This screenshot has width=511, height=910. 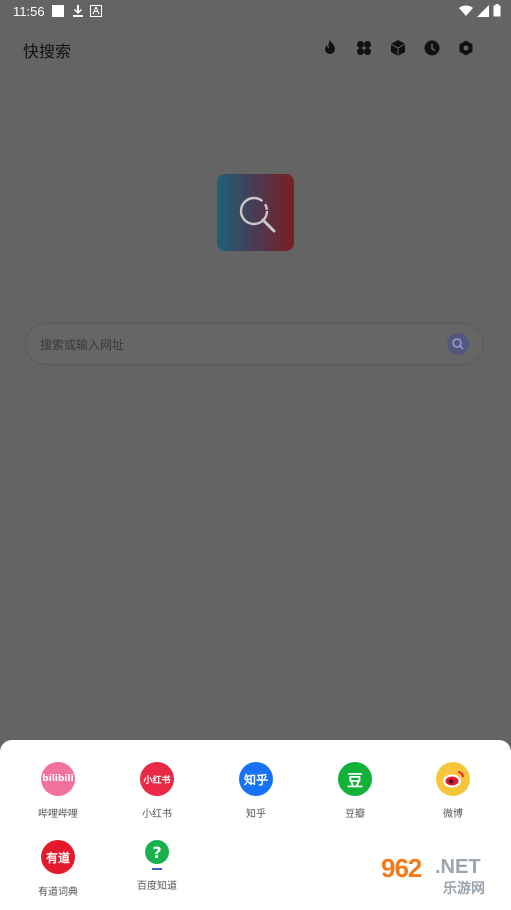 I want to click on status-time: 11:56, so click(x=29, y=11).